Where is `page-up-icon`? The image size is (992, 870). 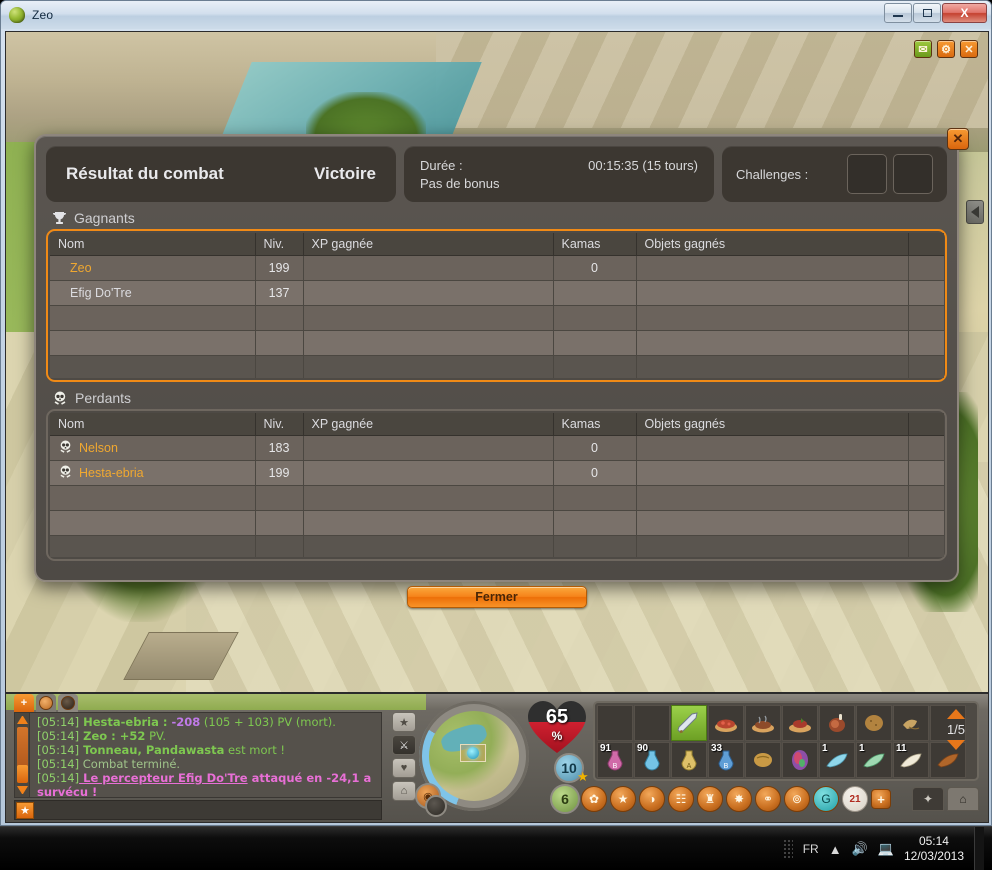 page-up-icon is located at coordinates (956, 714).